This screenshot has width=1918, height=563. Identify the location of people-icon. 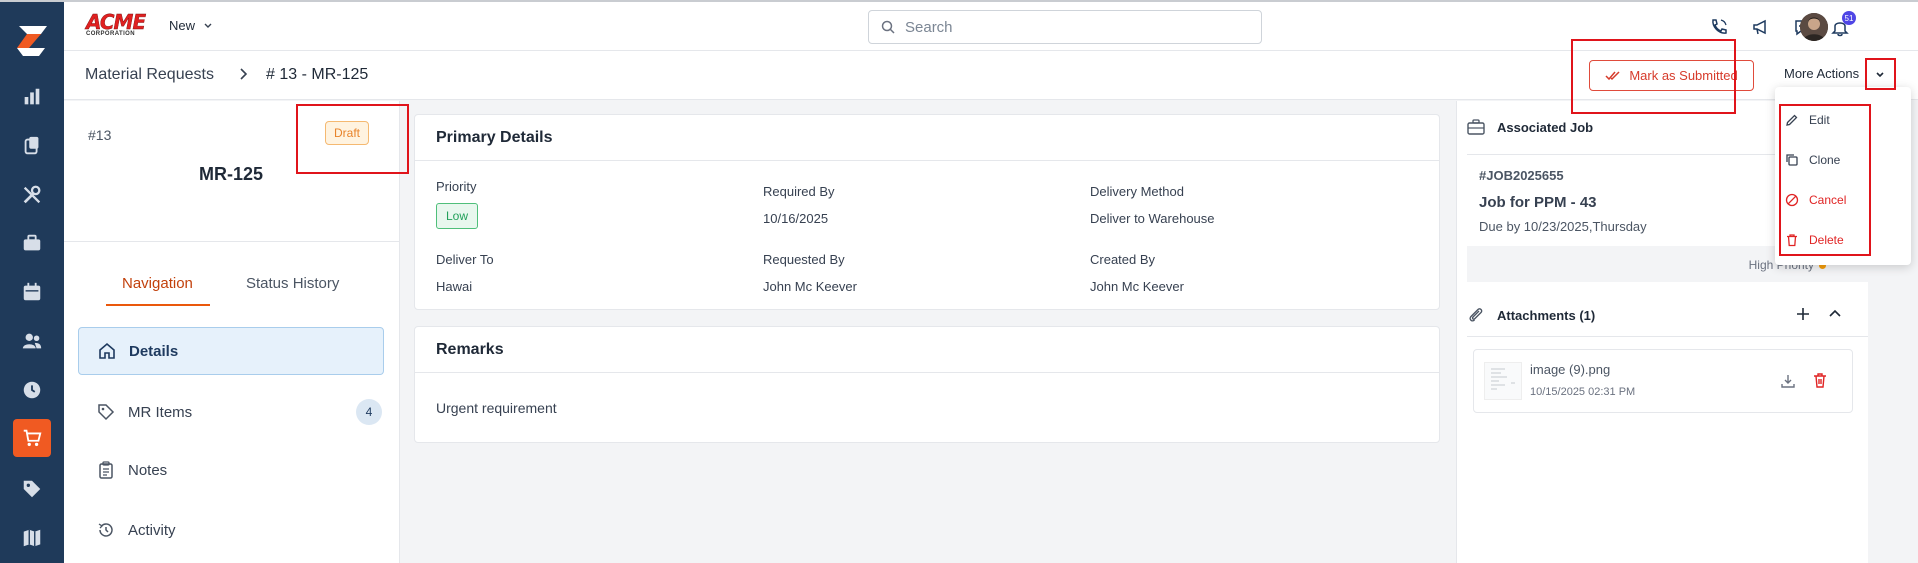
(32, 341).